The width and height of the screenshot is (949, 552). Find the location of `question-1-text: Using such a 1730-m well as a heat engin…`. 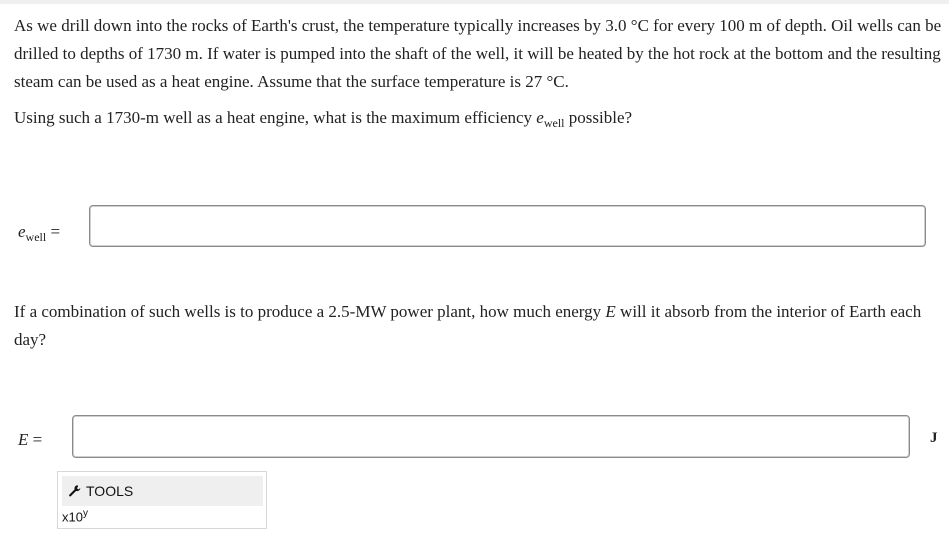

question-1-text: Using such a 1730-m well as a heat engin… is located at coordinates (275, 117).